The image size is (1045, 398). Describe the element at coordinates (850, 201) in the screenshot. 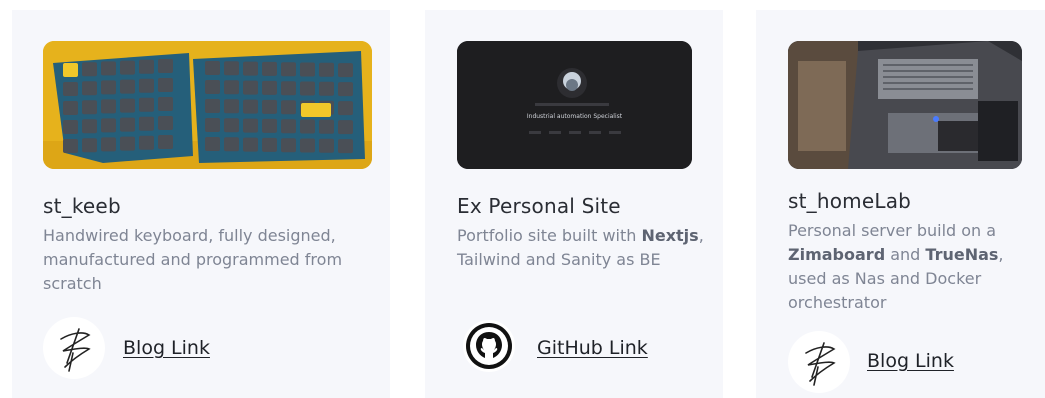

I see `project-title: st_homeLab` at that location.